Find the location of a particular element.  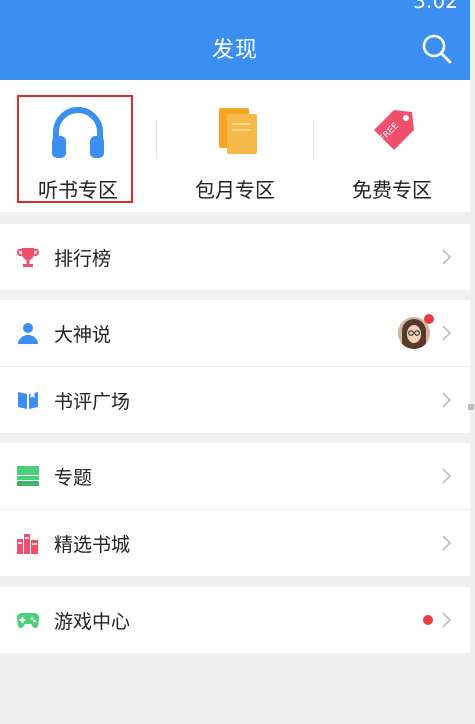

status-bar: 3:02 is located at coordinates (235, 5).